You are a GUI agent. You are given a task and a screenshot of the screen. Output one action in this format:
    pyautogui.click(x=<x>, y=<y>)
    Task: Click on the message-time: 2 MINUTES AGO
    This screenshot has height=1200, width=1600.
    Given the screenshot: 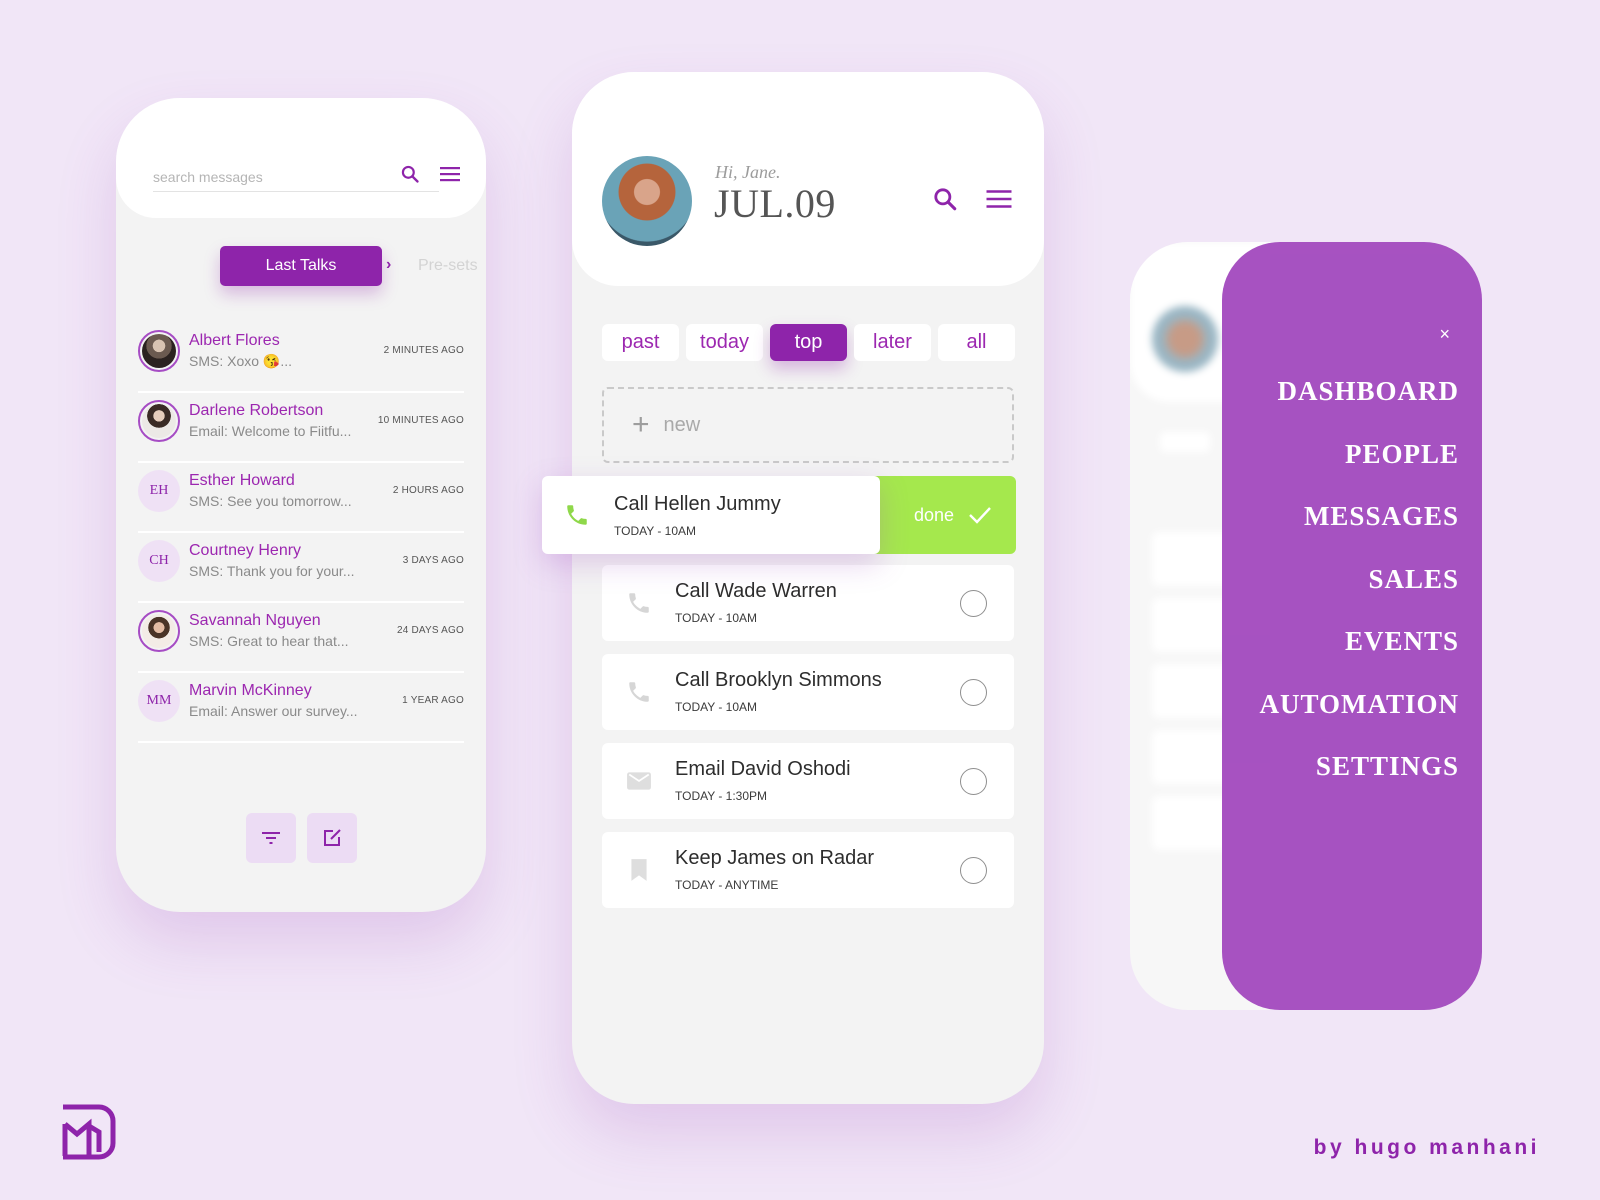 What is the action you would take?
    pyautogui.click(x=423, y=350)
    